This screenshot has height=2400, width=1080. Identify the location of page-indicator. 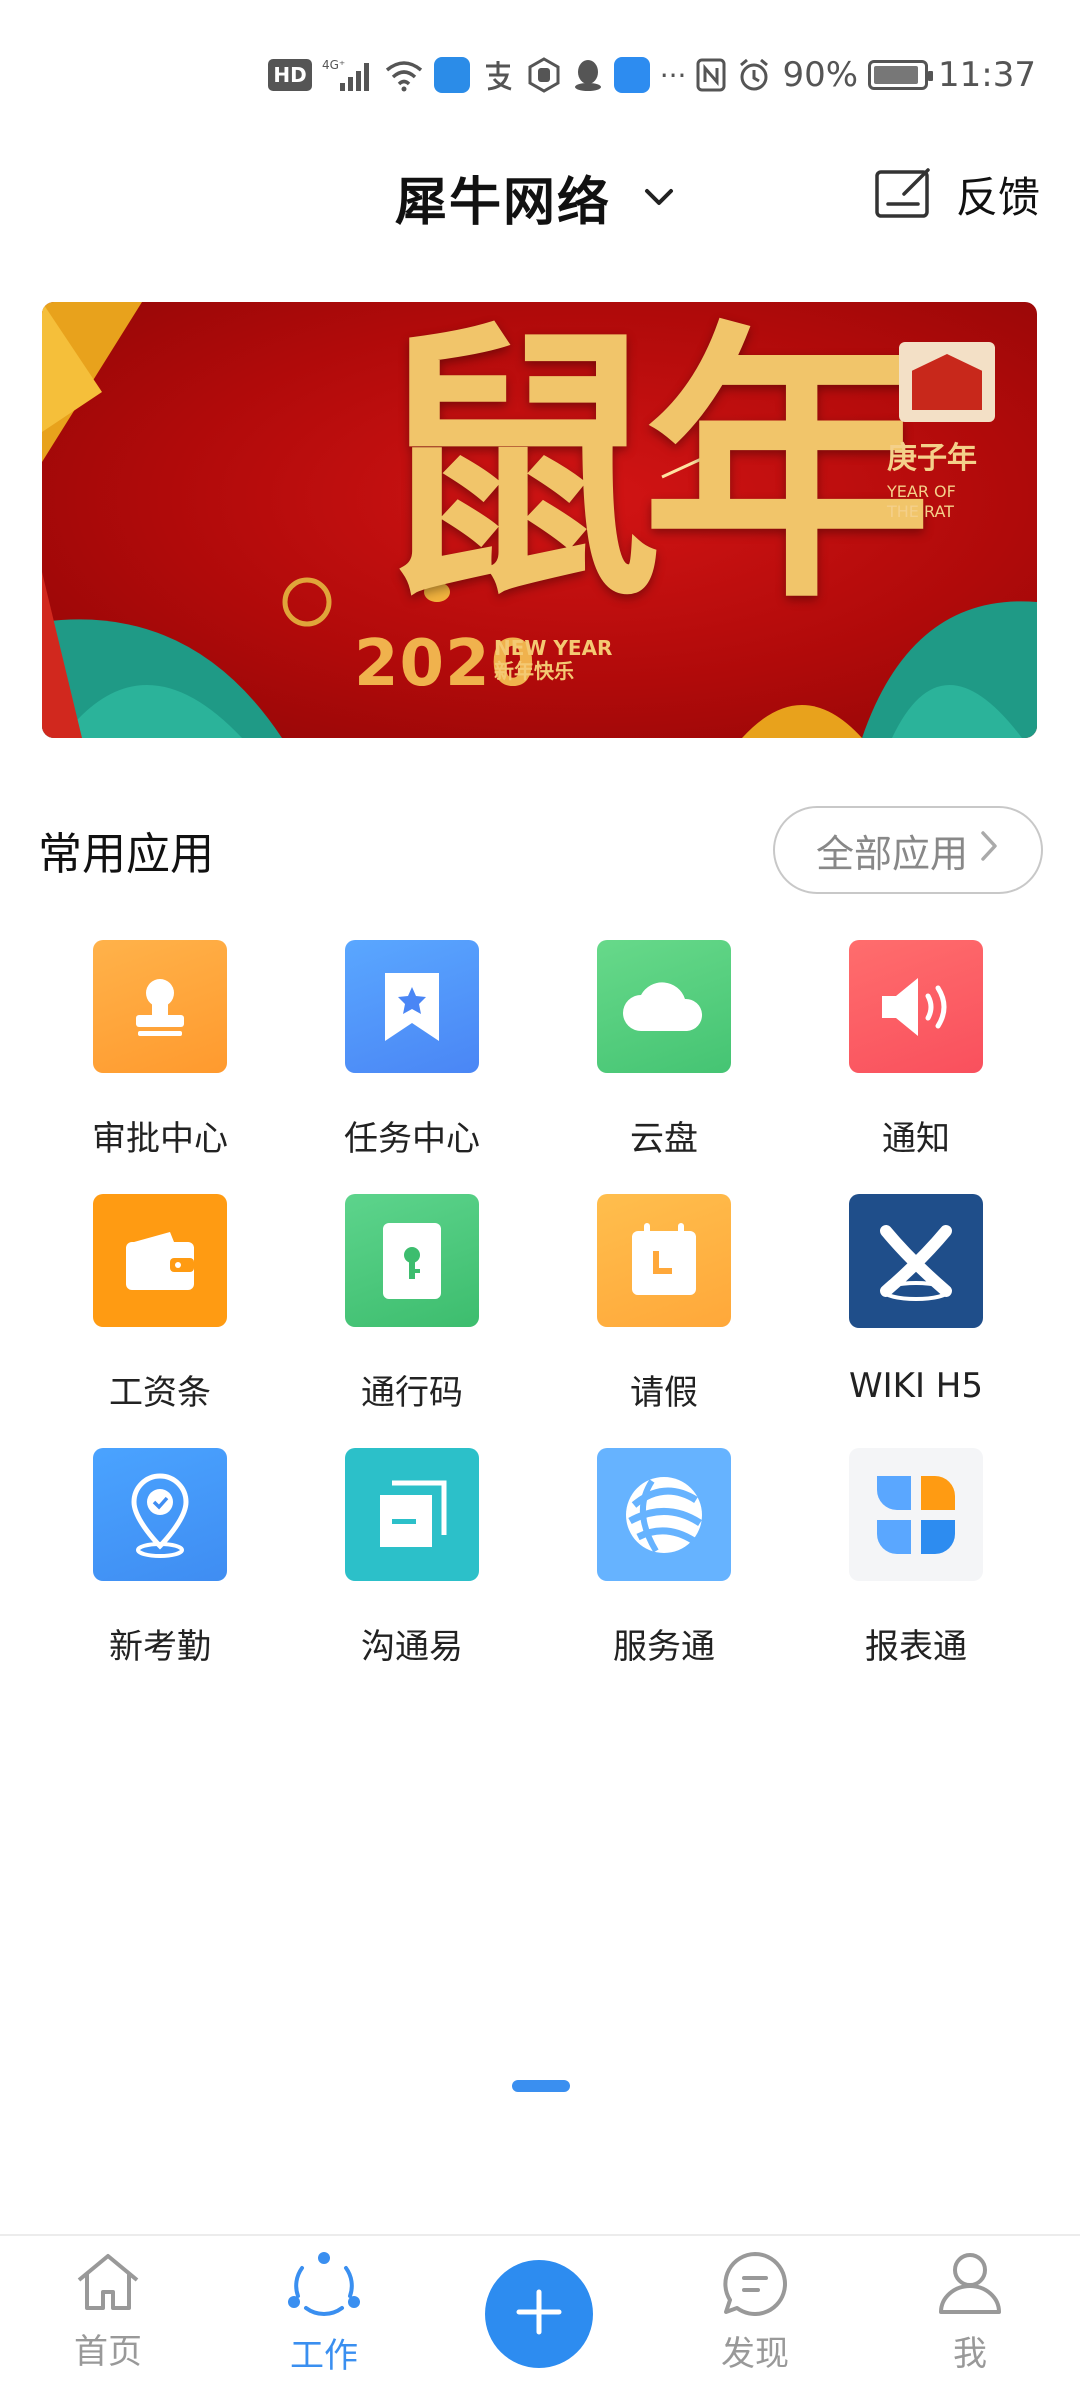
(541, 2086).